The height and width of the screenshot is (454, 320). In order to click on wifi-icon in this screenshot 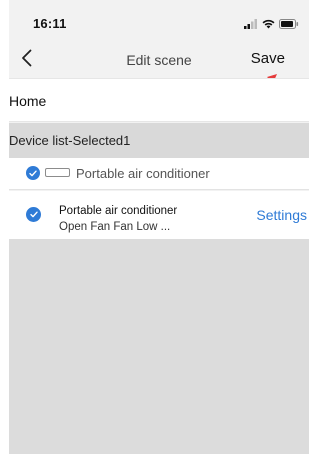, I will do `click(268, 25)`.